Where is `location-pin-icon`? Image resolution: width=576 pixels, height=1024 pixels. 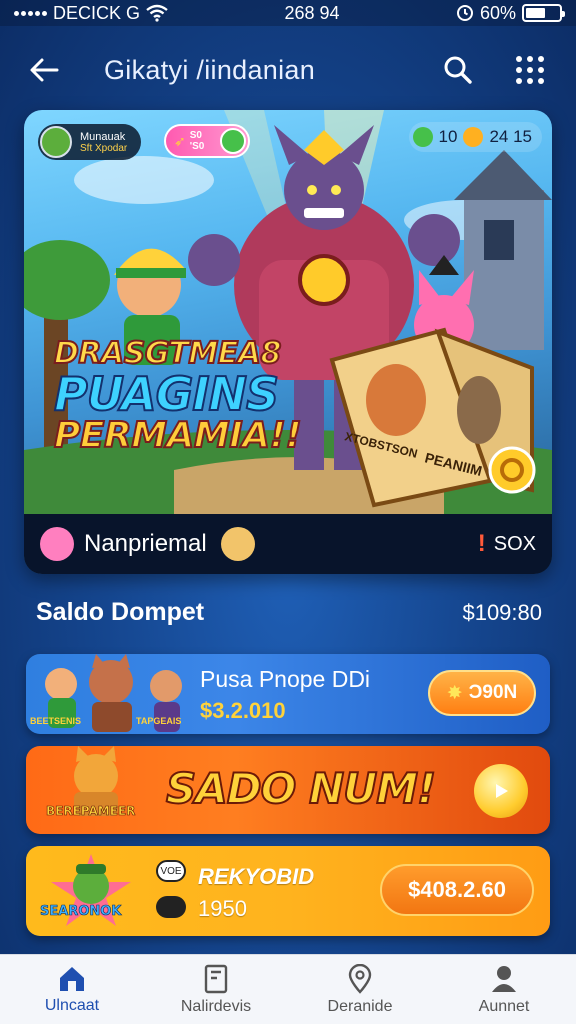 location-pin-icon is located at coordinates (360, 978).